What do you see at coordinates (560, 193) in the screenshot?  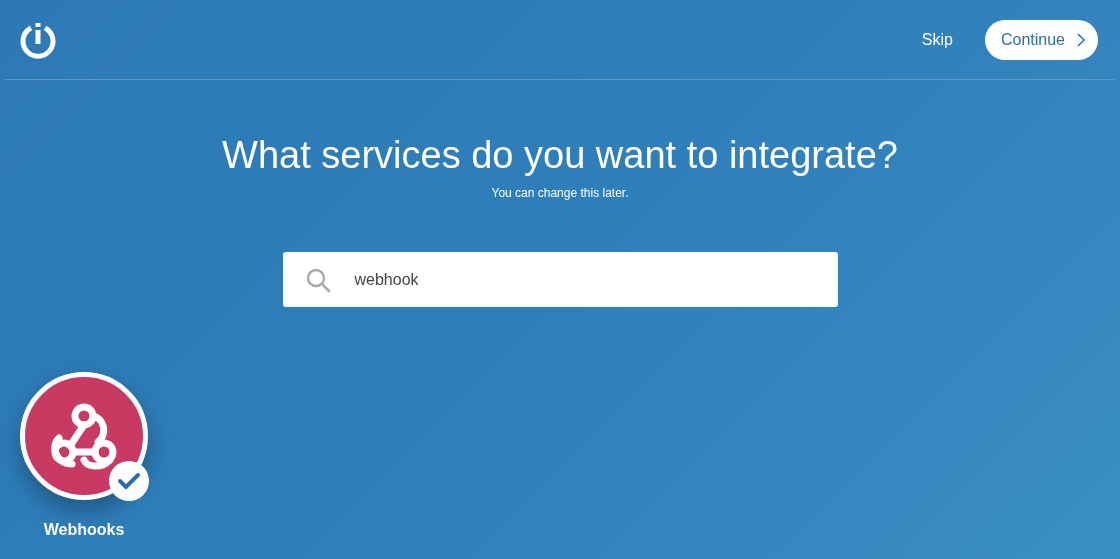 I see `subtitle: You can change this later.` at bounding box center [560, 193].